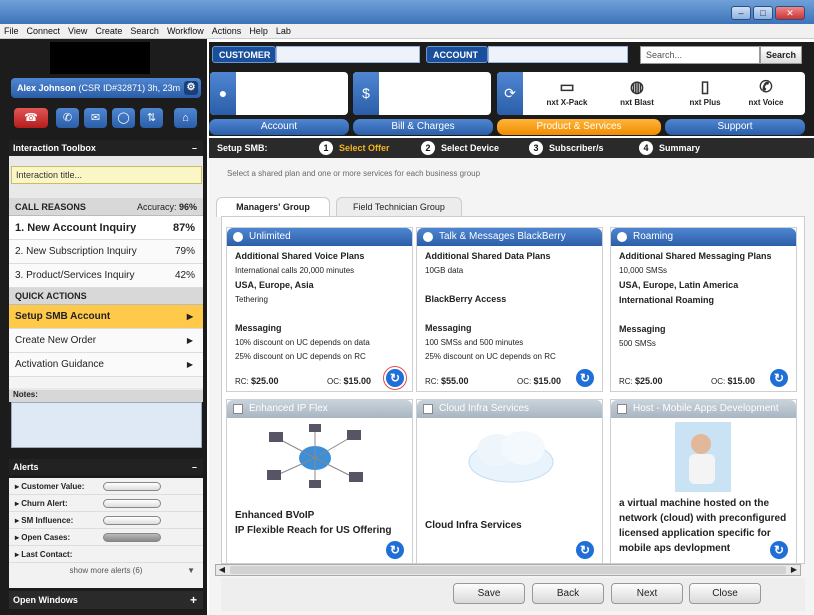  What do you see at coordinates (106, 317) in the screenshot?
I see `quick-action-setup-smb: Setup SMB Account ▶` at bounding box center [106, 317].